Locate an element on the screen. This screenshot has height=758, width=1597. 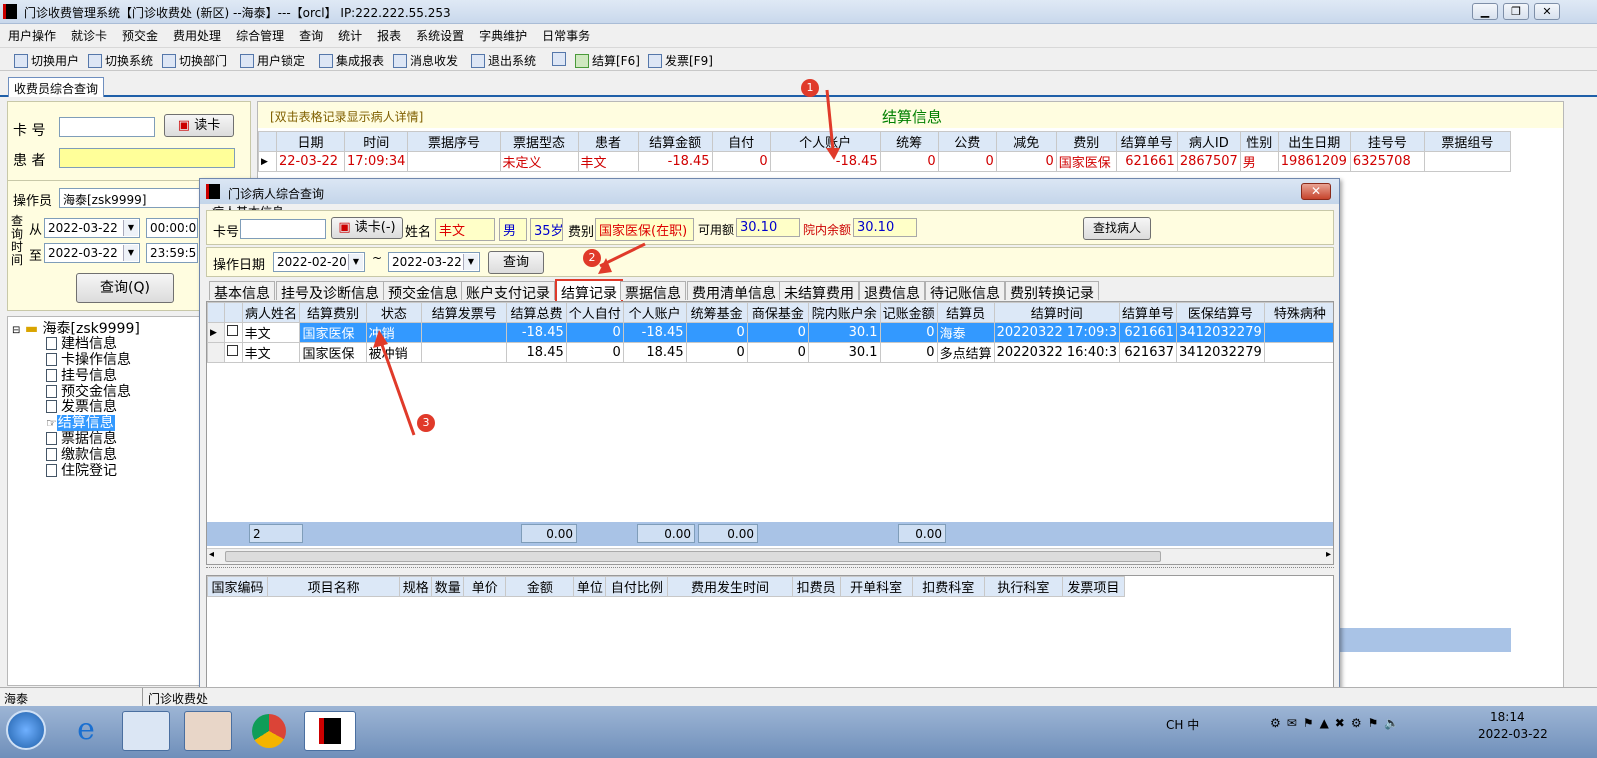
clock-date: 2022-03-22 is located at coordinates (1513, 734).